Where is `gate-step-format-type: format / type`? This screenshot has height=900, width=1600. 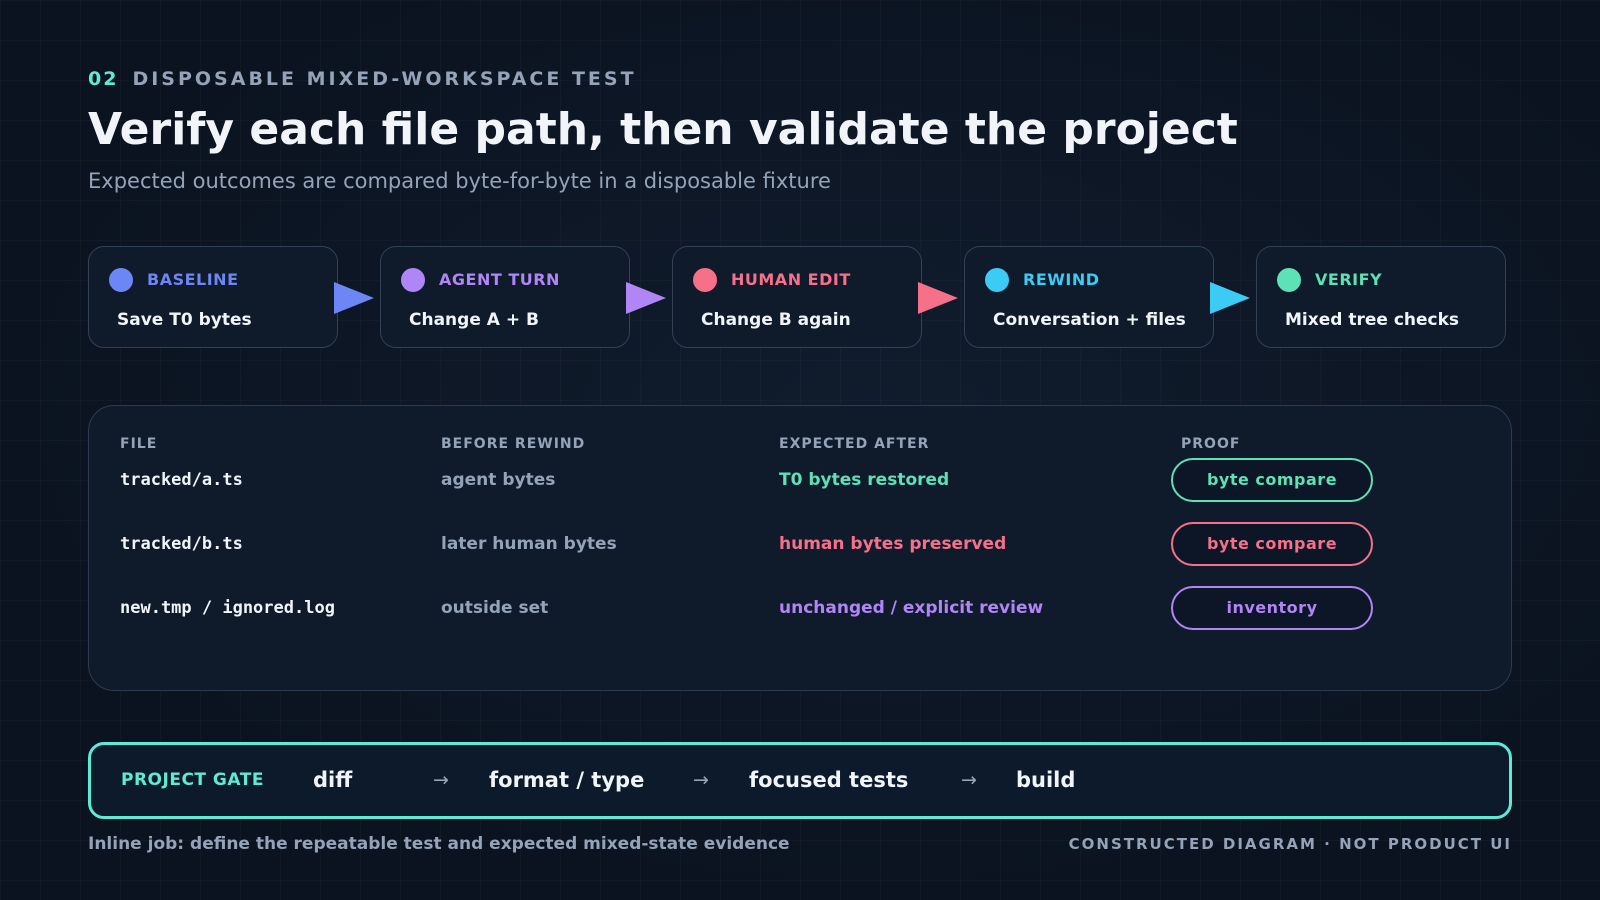
gate-step-format-type: format / type is located at coordinates (567, 780).